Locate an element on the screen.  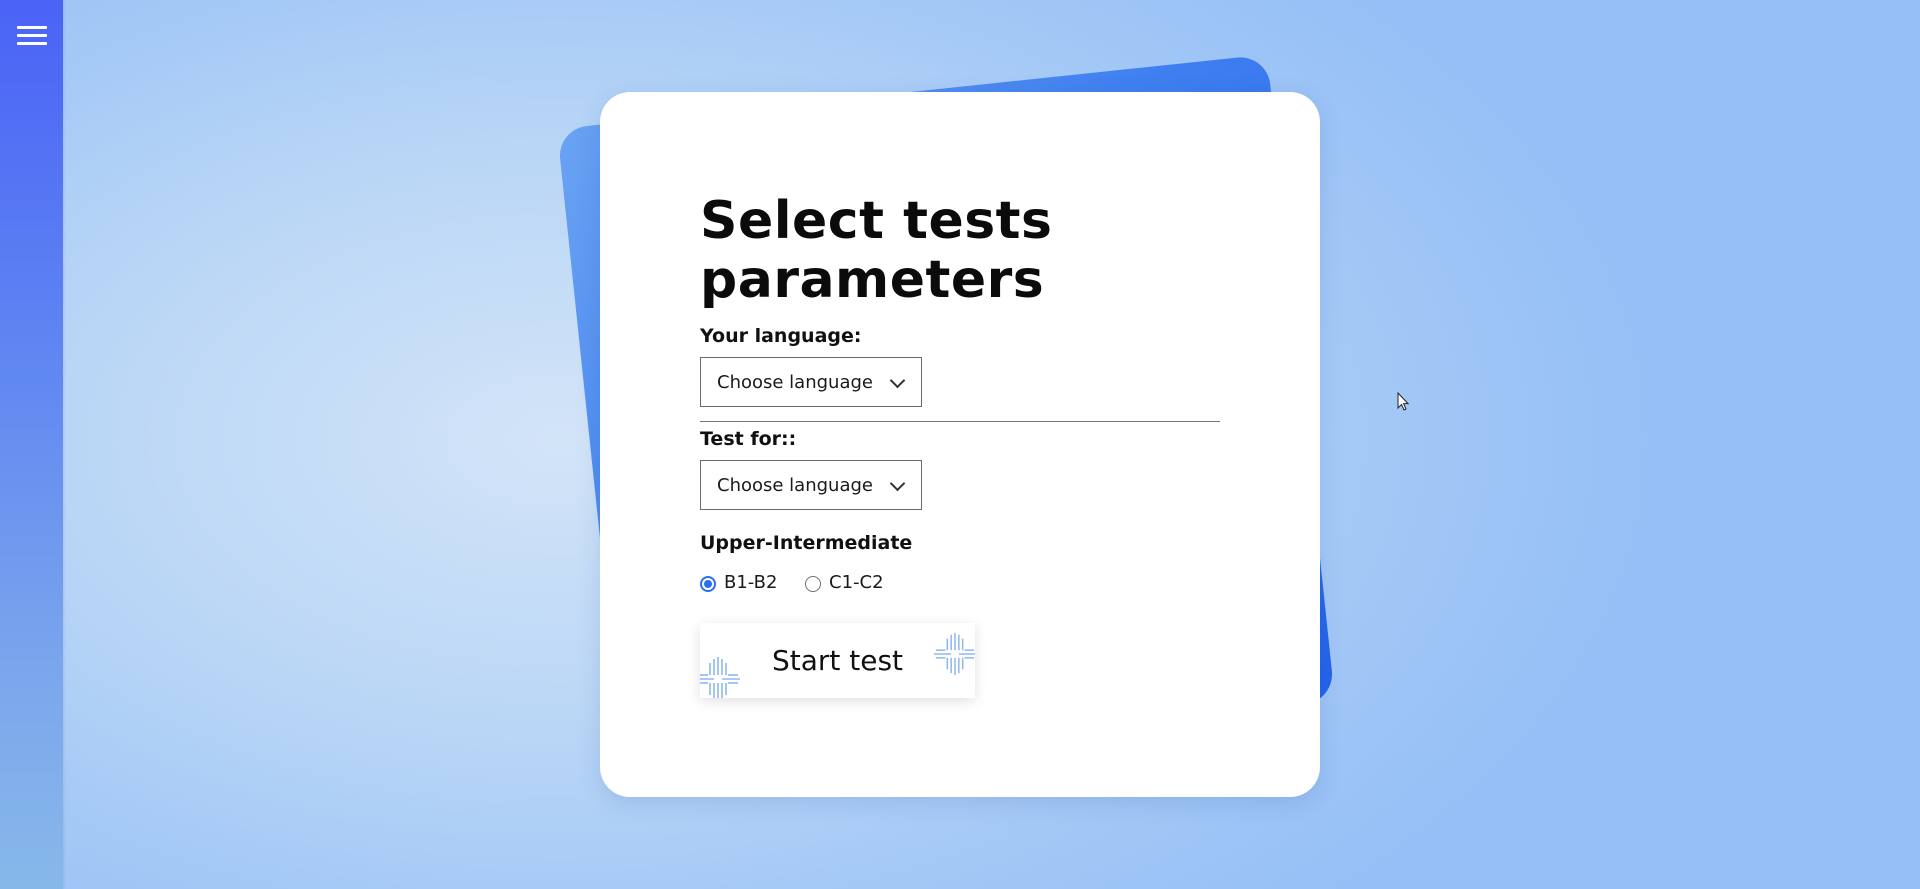
radio-c1-c2-label: C1-C2 is located at coordinates (856, 582).